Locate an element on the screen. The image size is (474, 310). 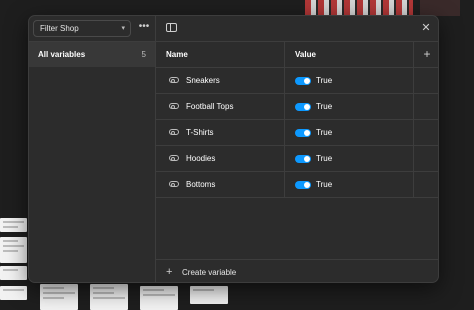
group-label: All variables is located at coordinates (62, 54).